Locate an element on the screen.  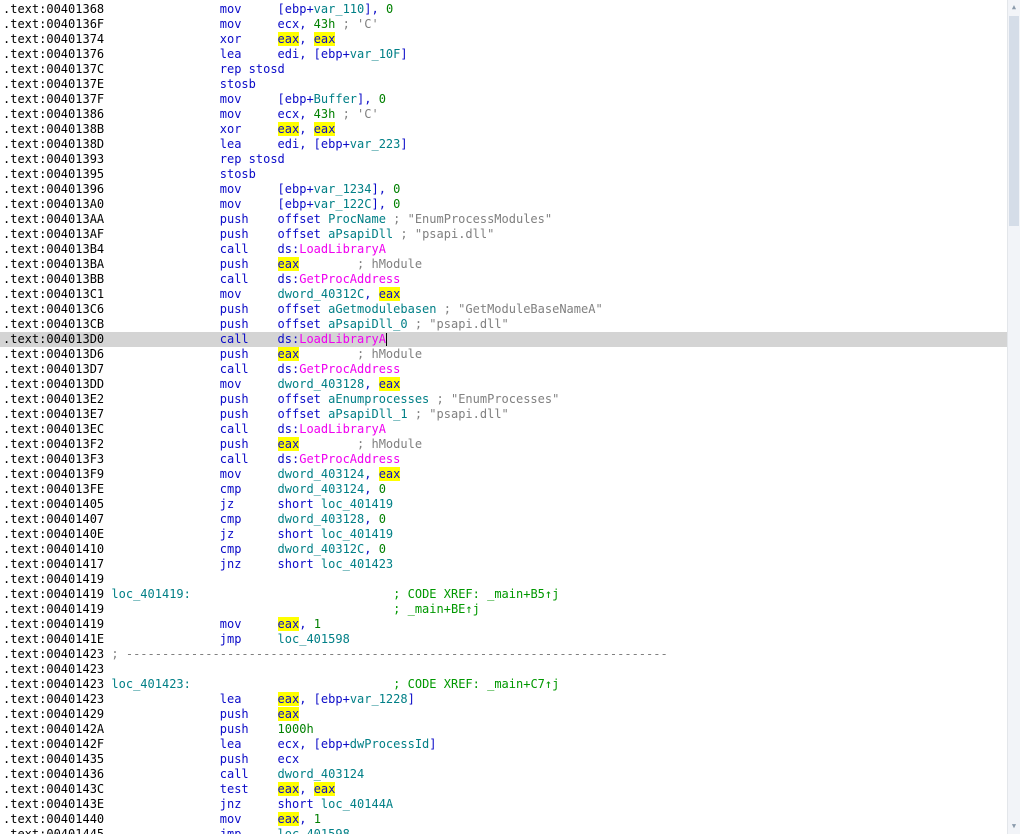
asm-line: .text:00401386 mov ecx, 43h ; 'C' is located at coordinates (503, 114).